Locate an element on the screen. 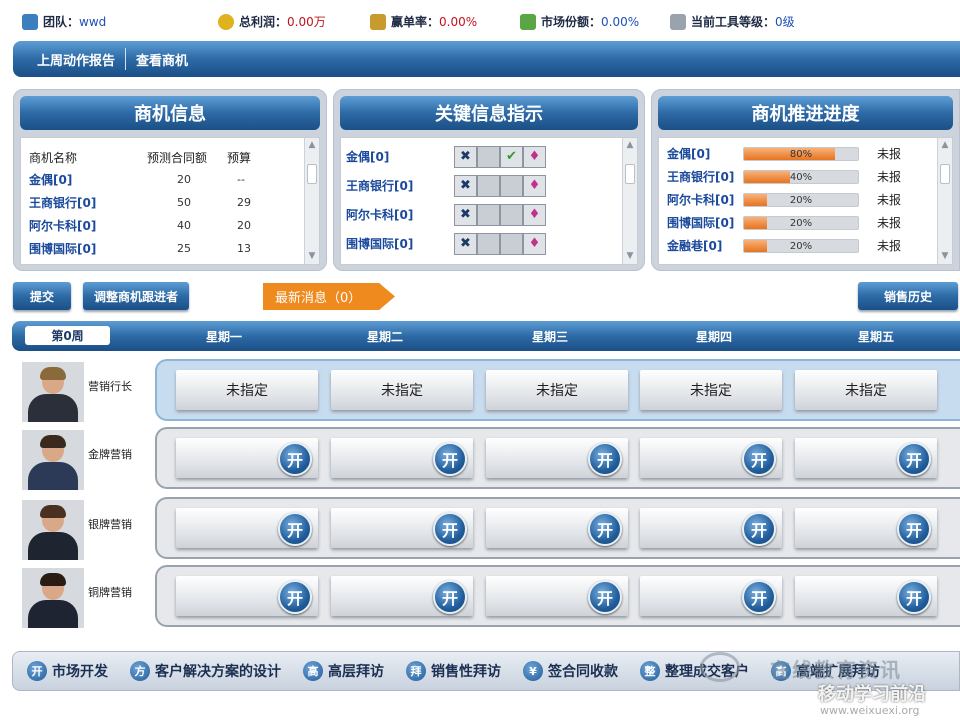 The width and height of the screenshot is (960, 720). key-info-name: 王商银行[0] is located at coordinates (400, 185).